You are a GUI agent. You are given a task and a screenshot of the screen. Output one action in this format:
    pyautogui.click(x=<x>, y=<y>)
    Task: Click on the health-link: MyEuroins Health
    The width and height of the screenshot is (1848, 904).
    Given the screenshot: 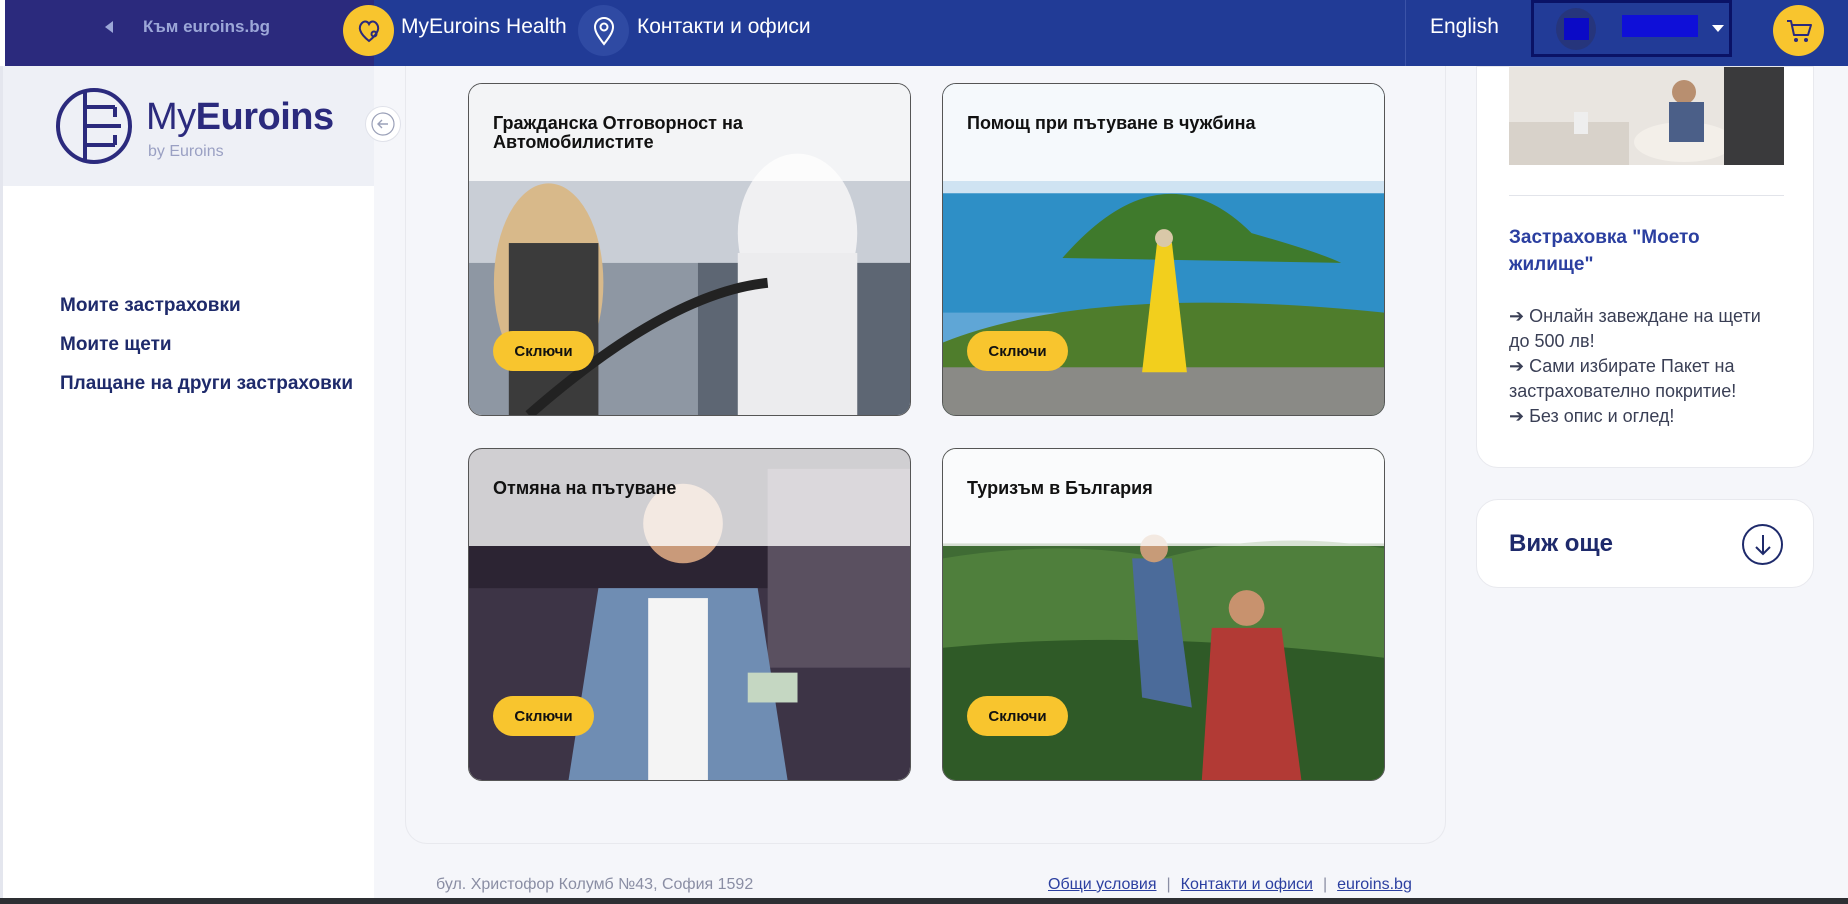 What is the action you would take?
    pyautogui.click(x=484, y=27)
    